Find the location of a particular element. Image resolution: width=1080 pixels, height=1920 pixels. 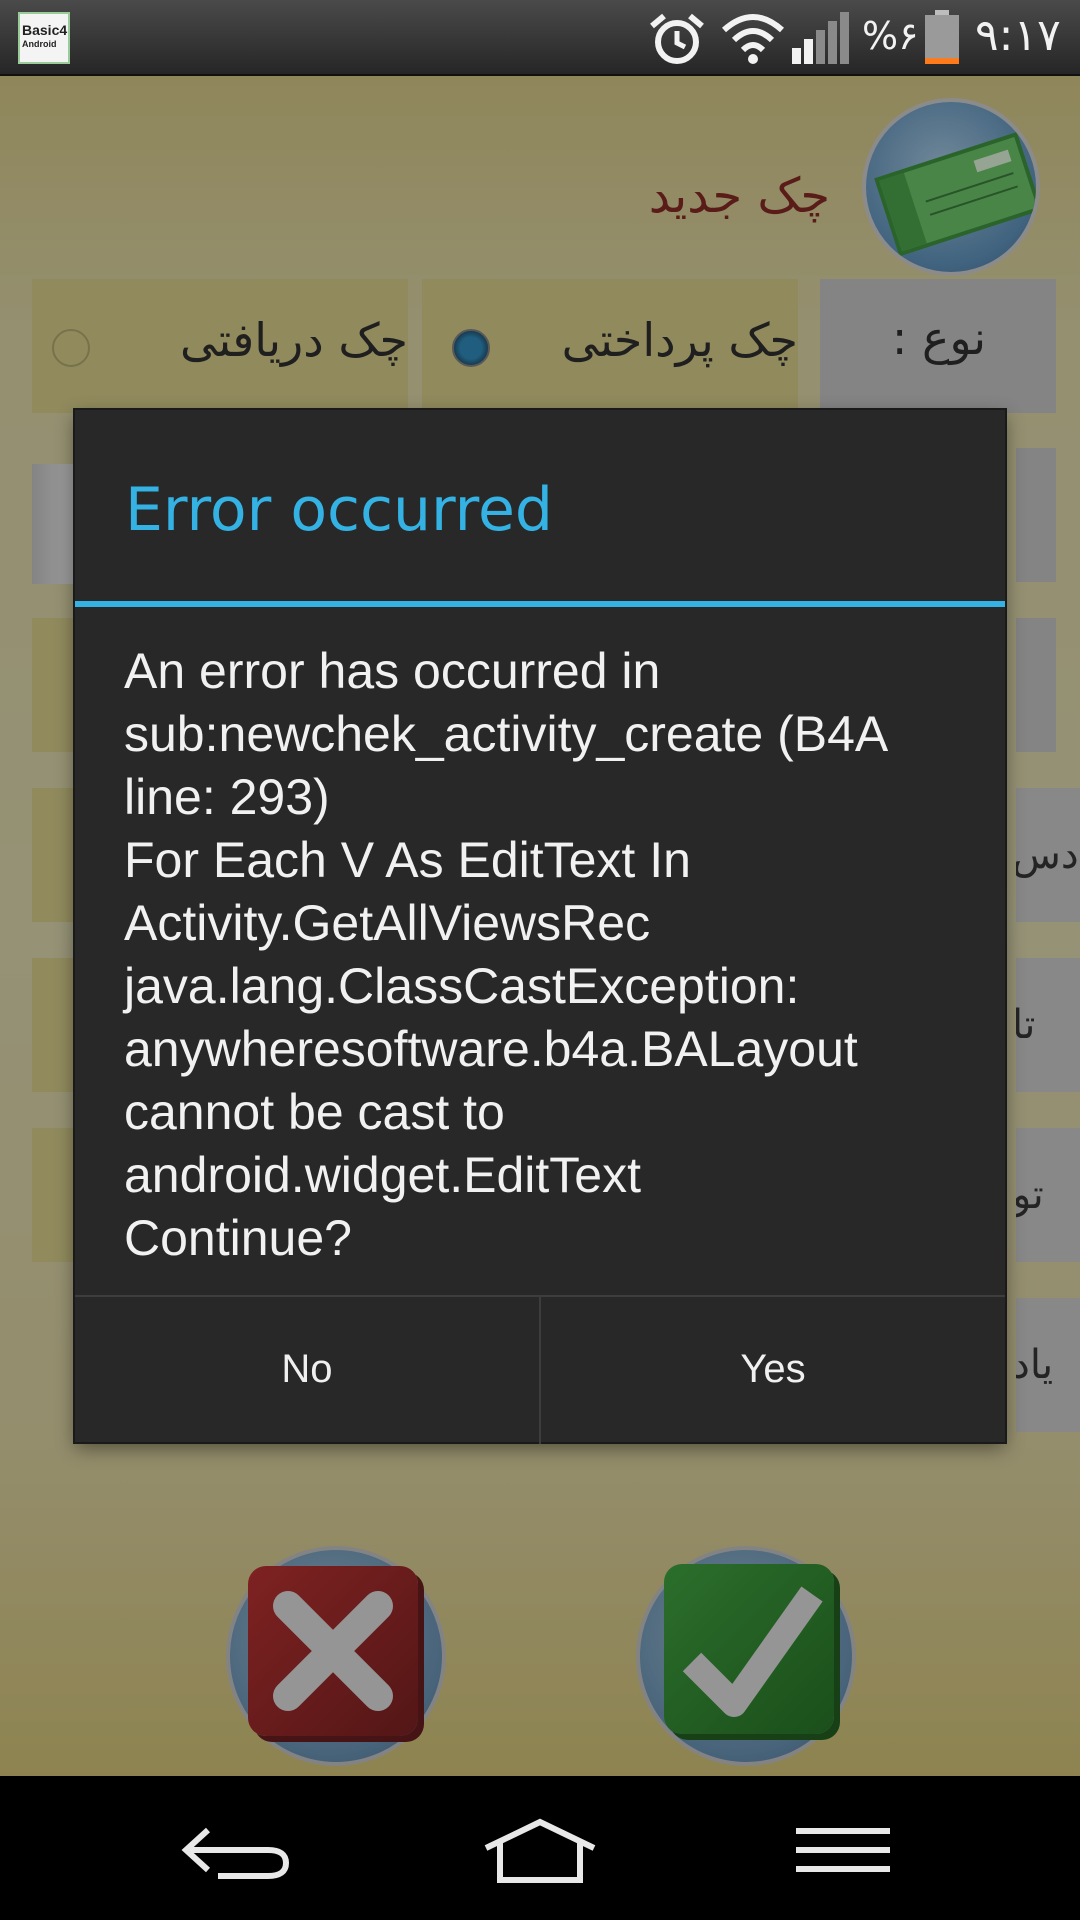

battery-percent: %۶ is located at coordinates (890, 36).